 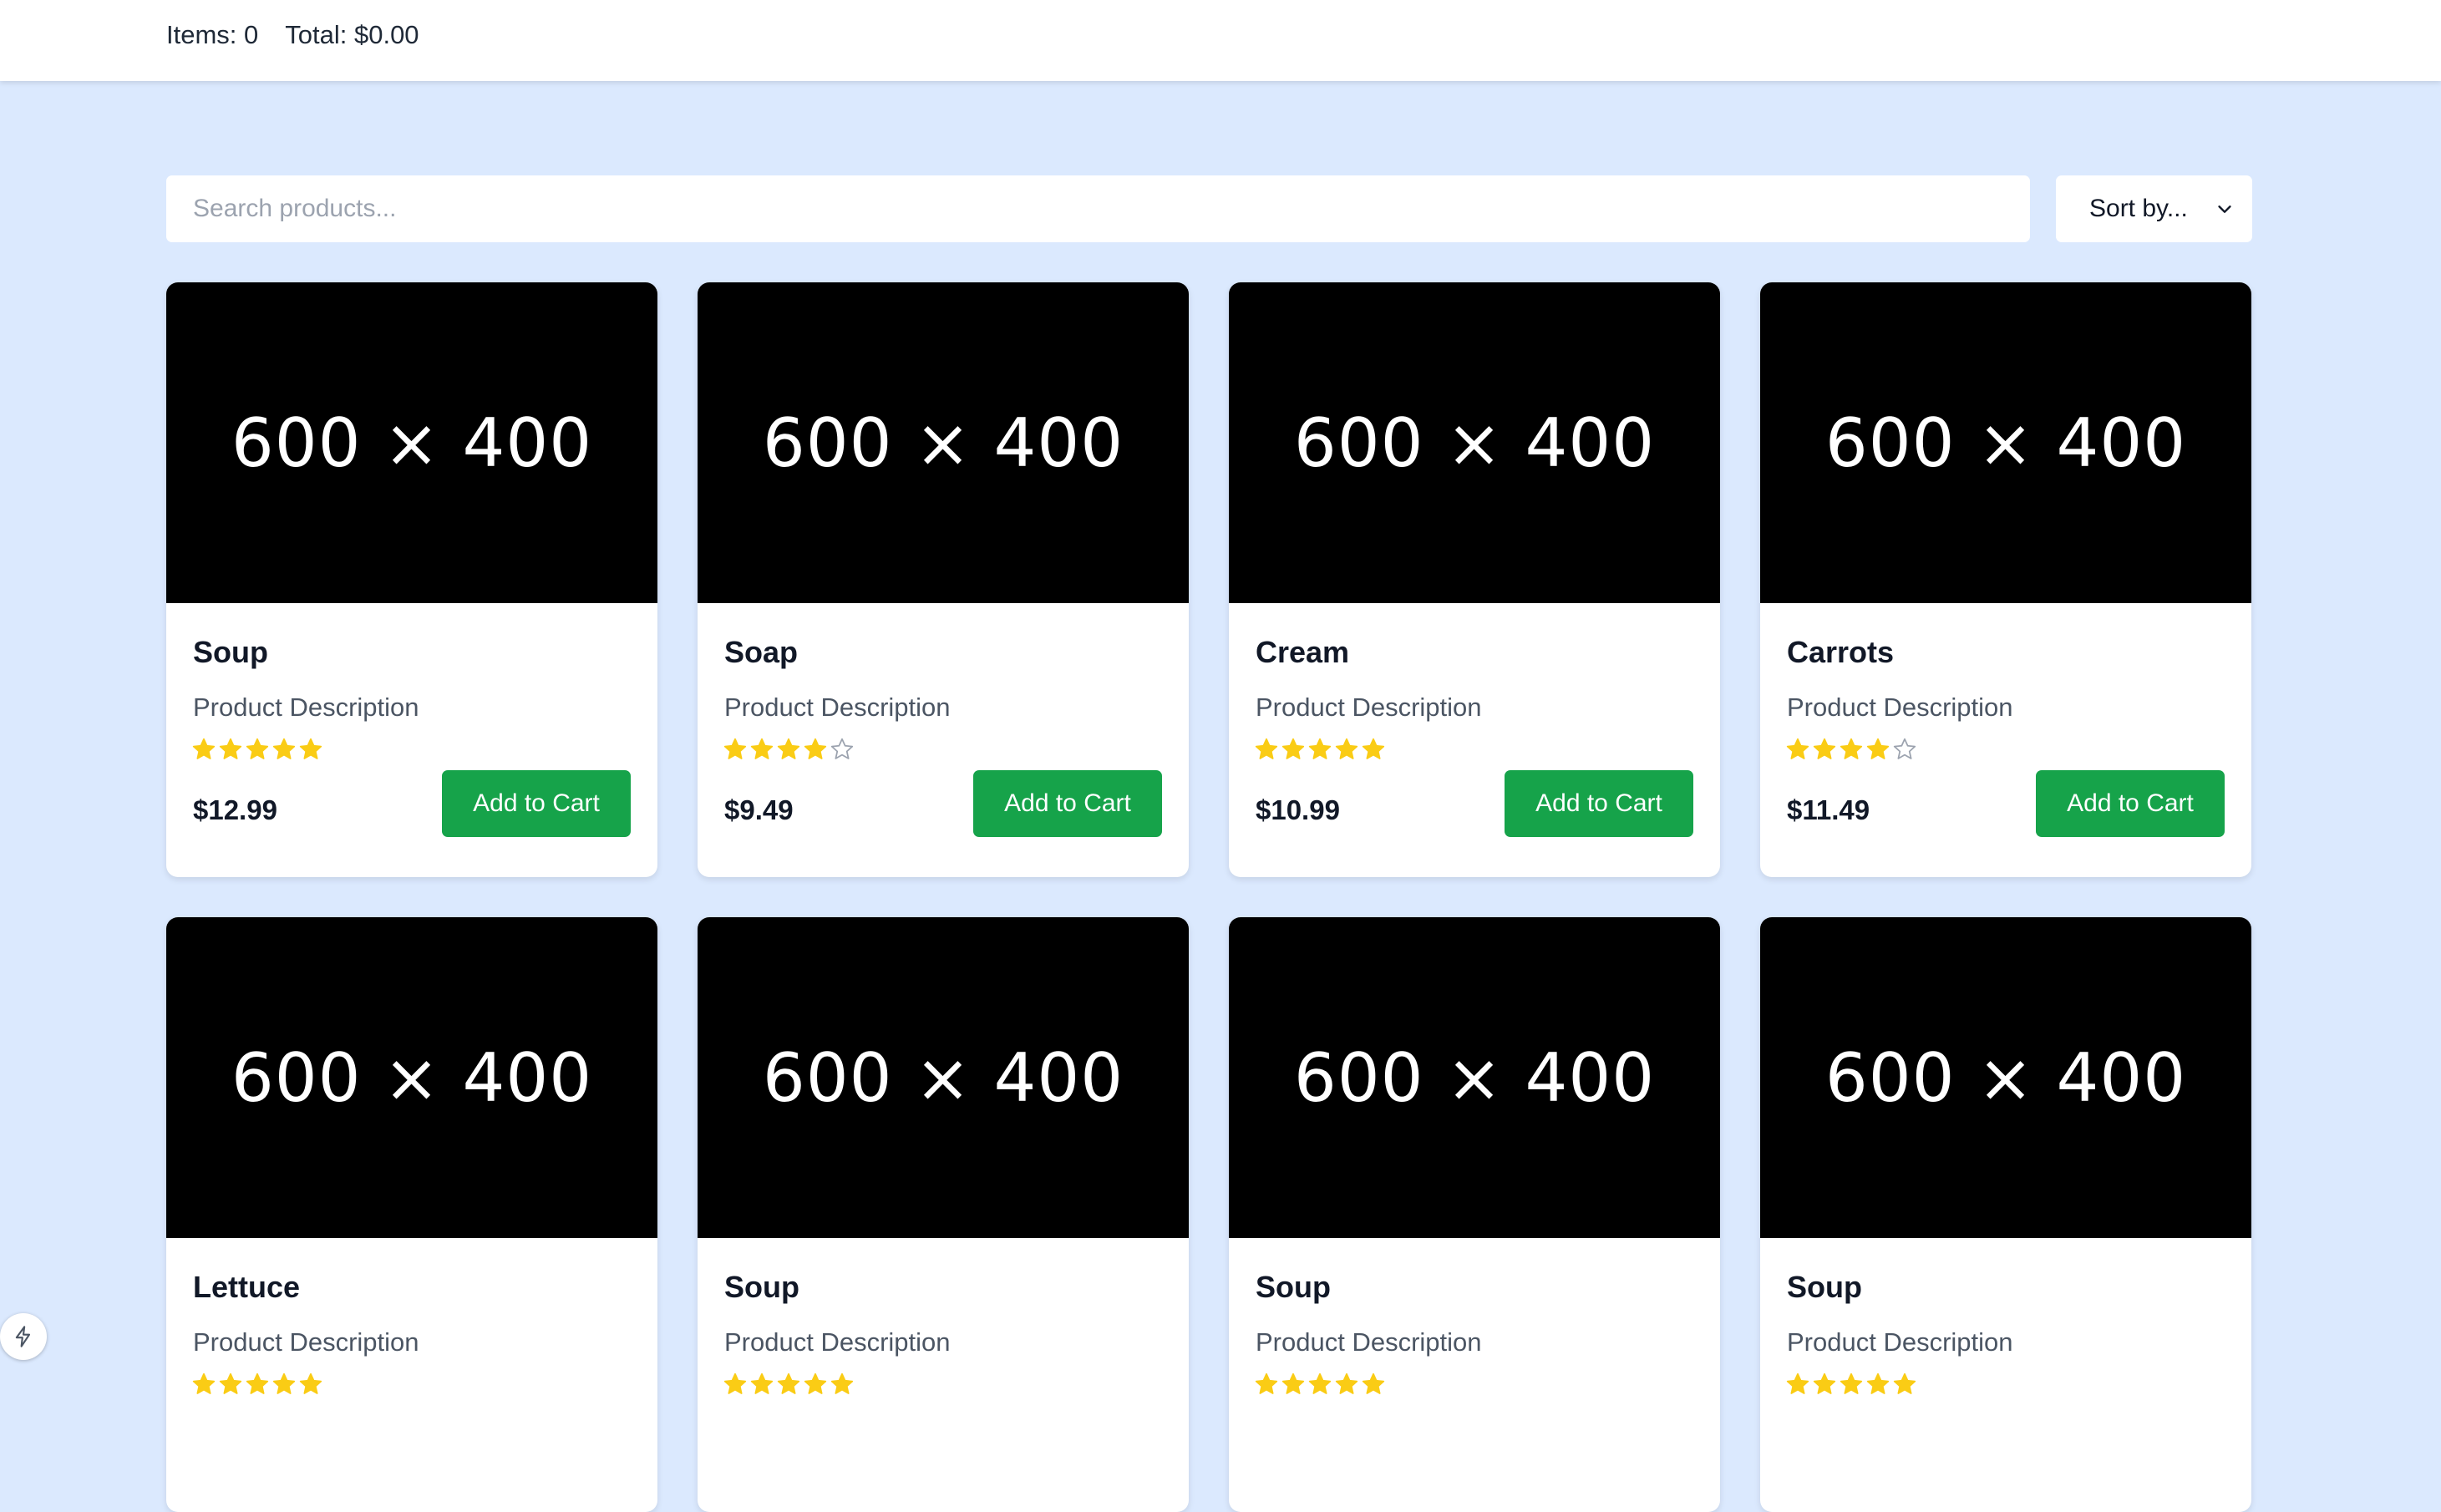 I want to click on chevron-down-icon, so click(x=2224, y=209).